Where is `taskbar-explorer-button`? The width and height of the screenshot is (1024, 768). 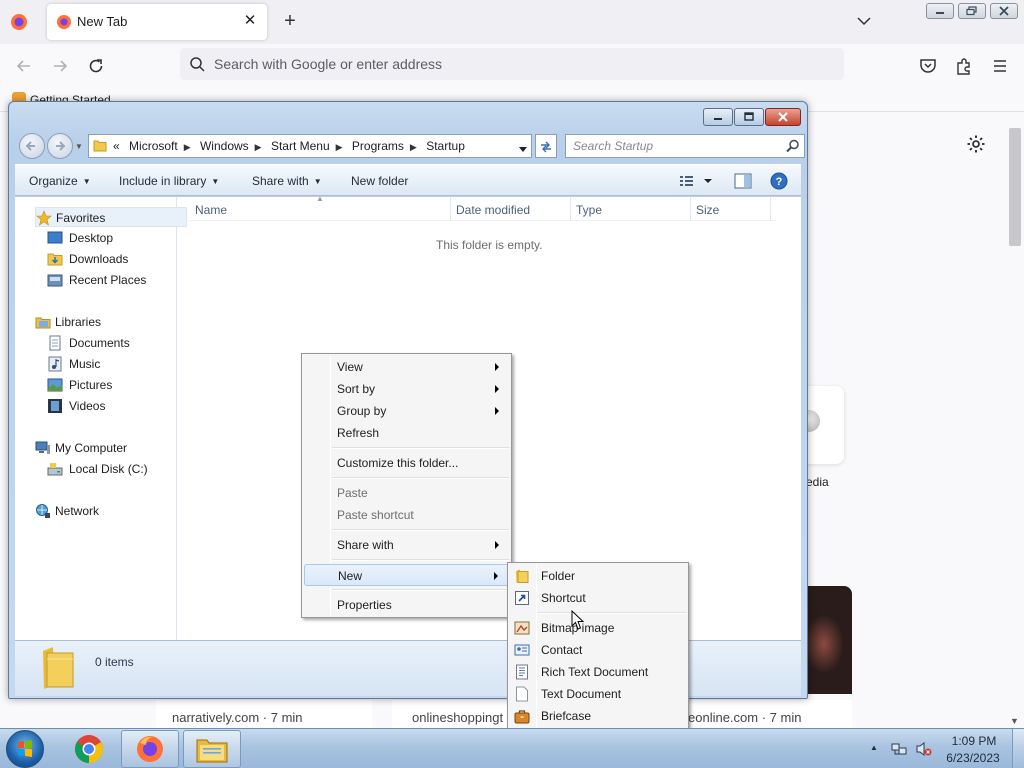
taskbar-explorer-button is located at coordinates (212, 749).